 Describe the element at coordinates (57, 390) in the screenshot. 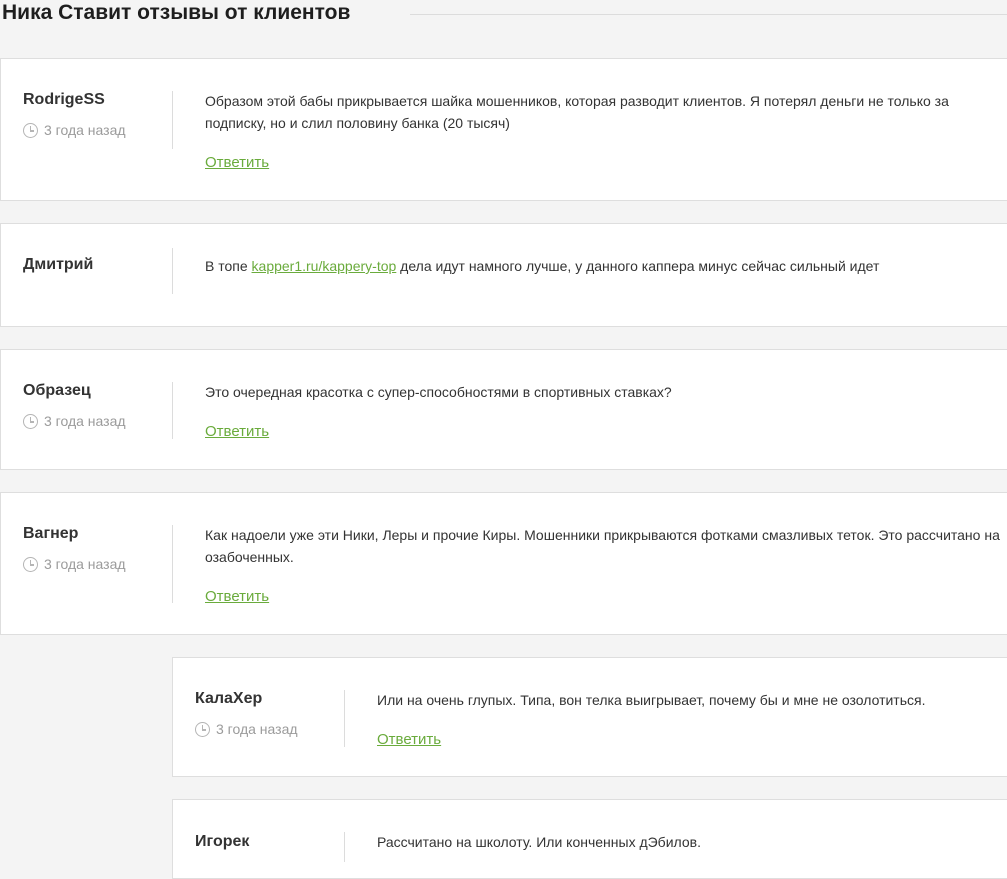

I see `comment-author: Образец` at that location.